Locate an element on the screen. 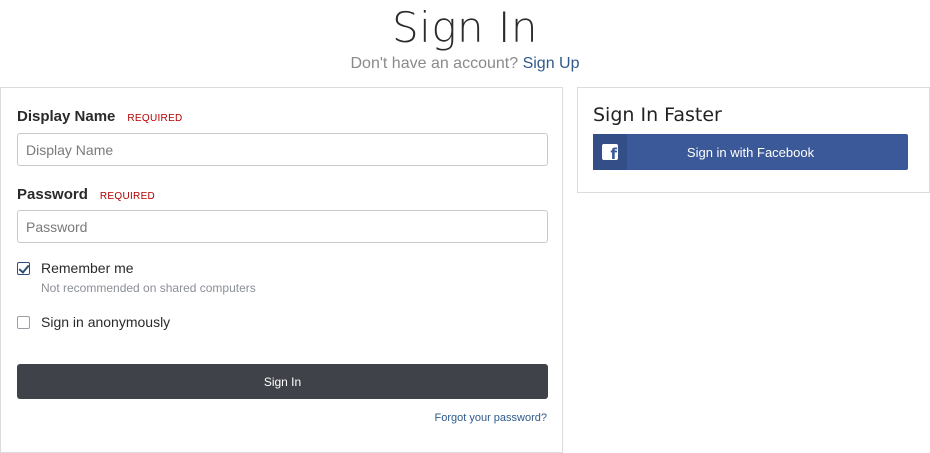  password-input is located at coordinates (282, 226).